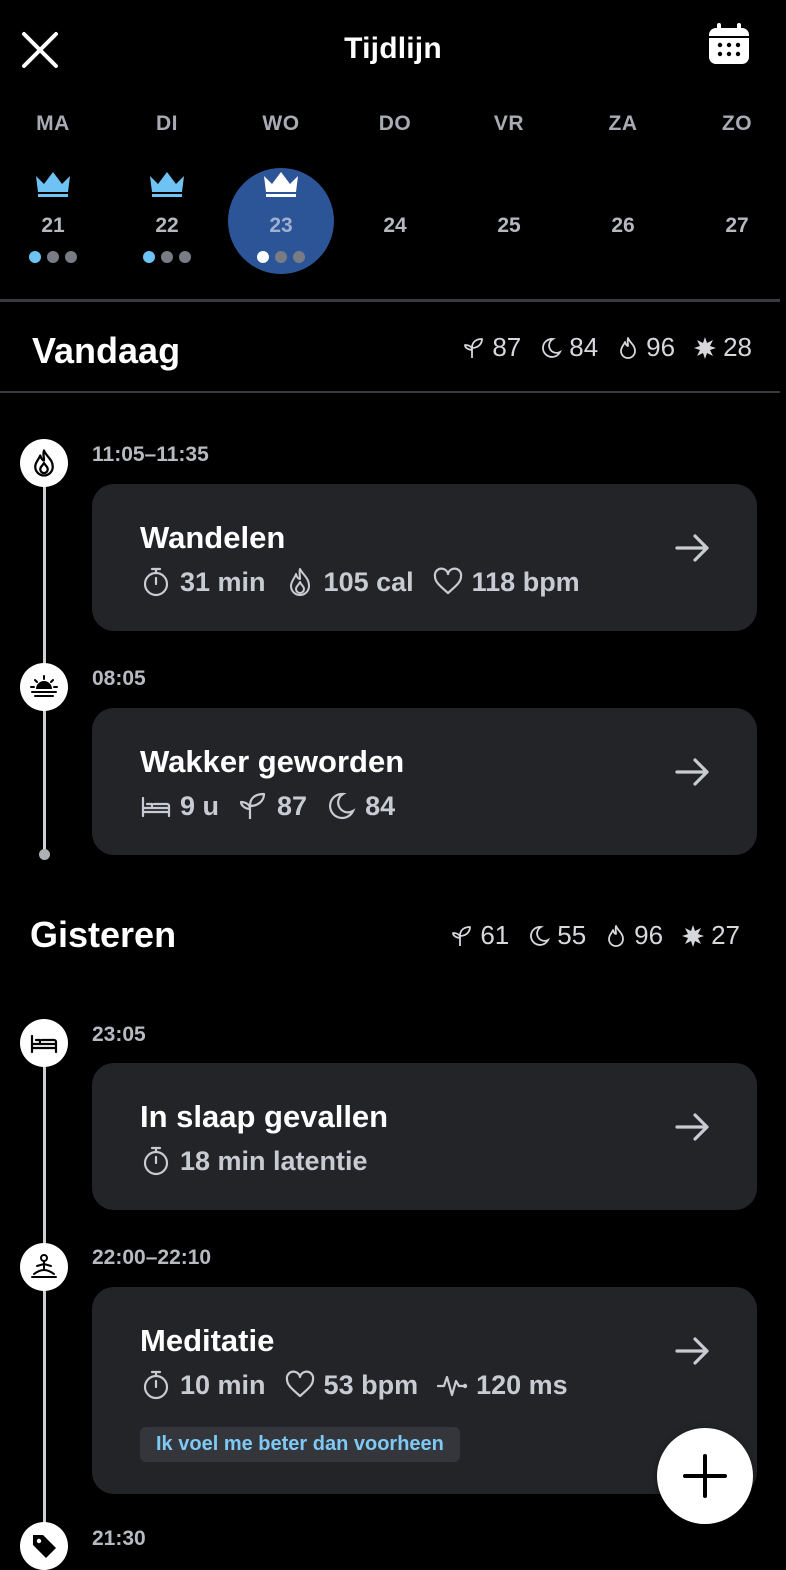 The width and height of the screenshot is (786, 1570). What do you see at coordinates (502, 1385) in the screenshot?
I see `metric-hrv: 120 ms` at bounding box center [502, 1385].